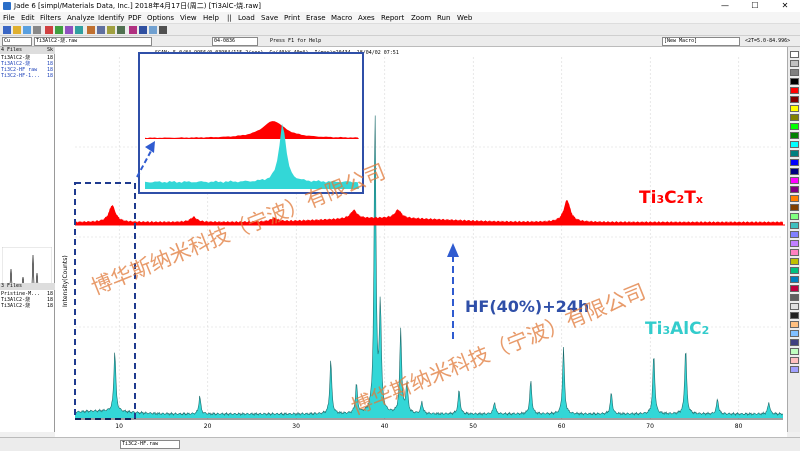 This screenshot has width=800, height=451. Describe the element at coordinates (49, 30) in the screenshot. I see `erase-icon` at that location.